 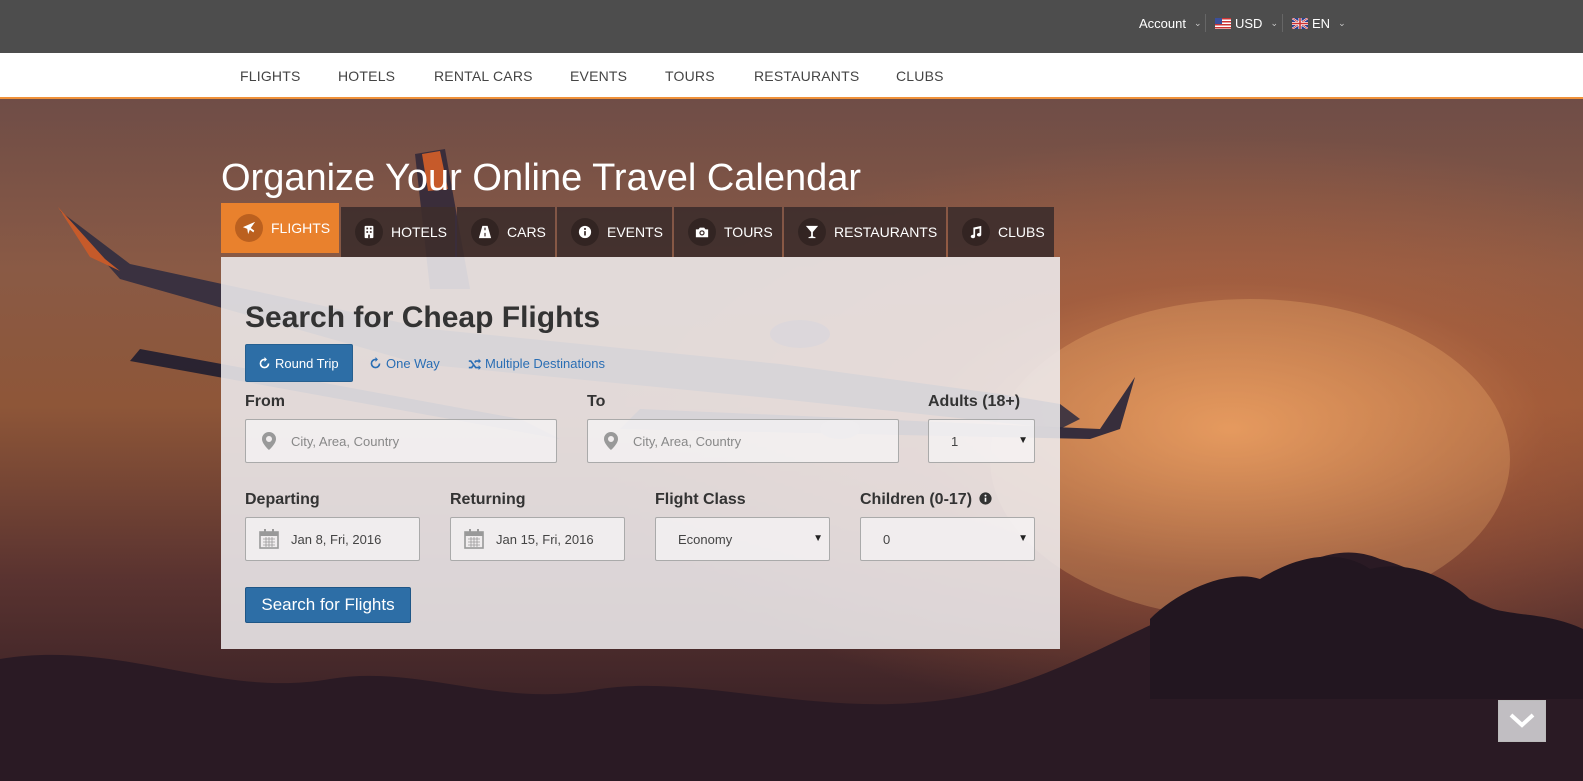 What do you see at coordinates (748, 232) in the screenshot?
I see `tab-label: TOURS` at bounding box center [748, 232].